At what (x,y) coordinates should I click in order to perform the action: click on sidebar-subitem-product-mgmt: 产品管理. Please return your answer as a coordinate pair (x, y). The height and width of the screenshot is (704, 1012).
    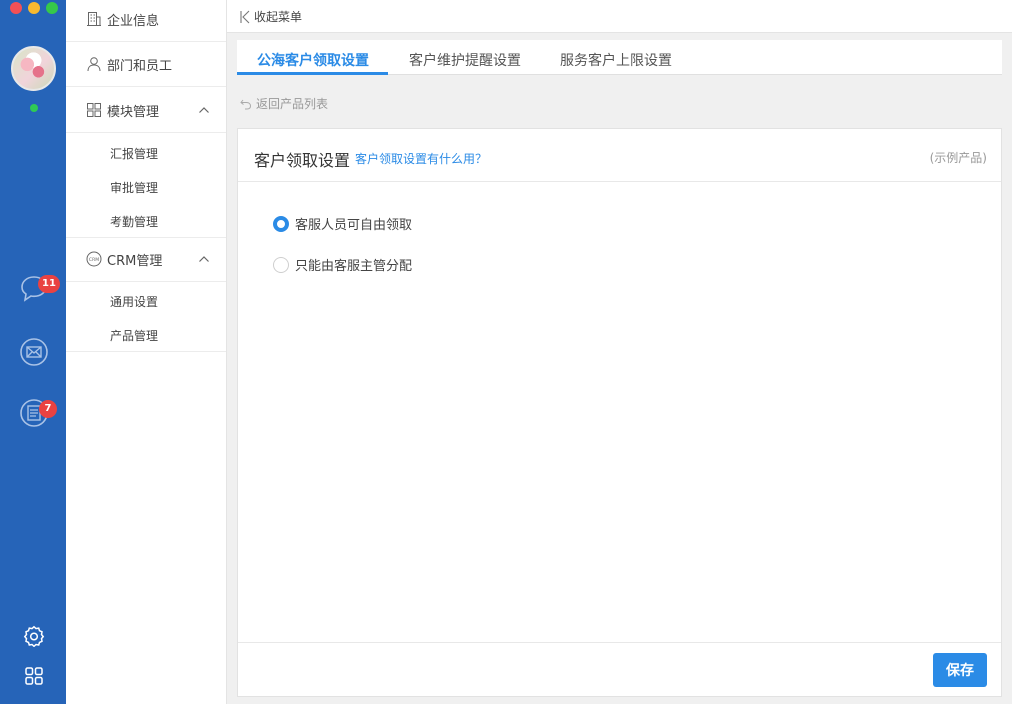
    Looking at the image, I should click on (134, 335).